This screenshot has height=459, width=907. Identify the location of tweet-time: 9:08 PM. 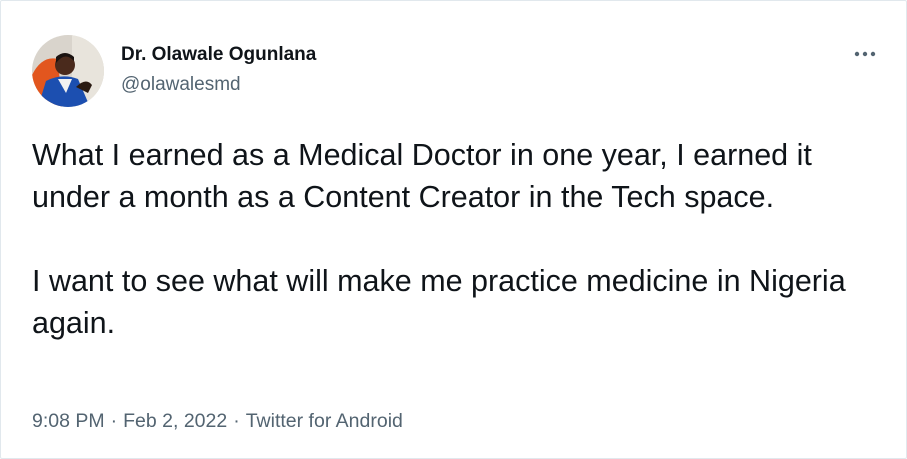
(68, 421).